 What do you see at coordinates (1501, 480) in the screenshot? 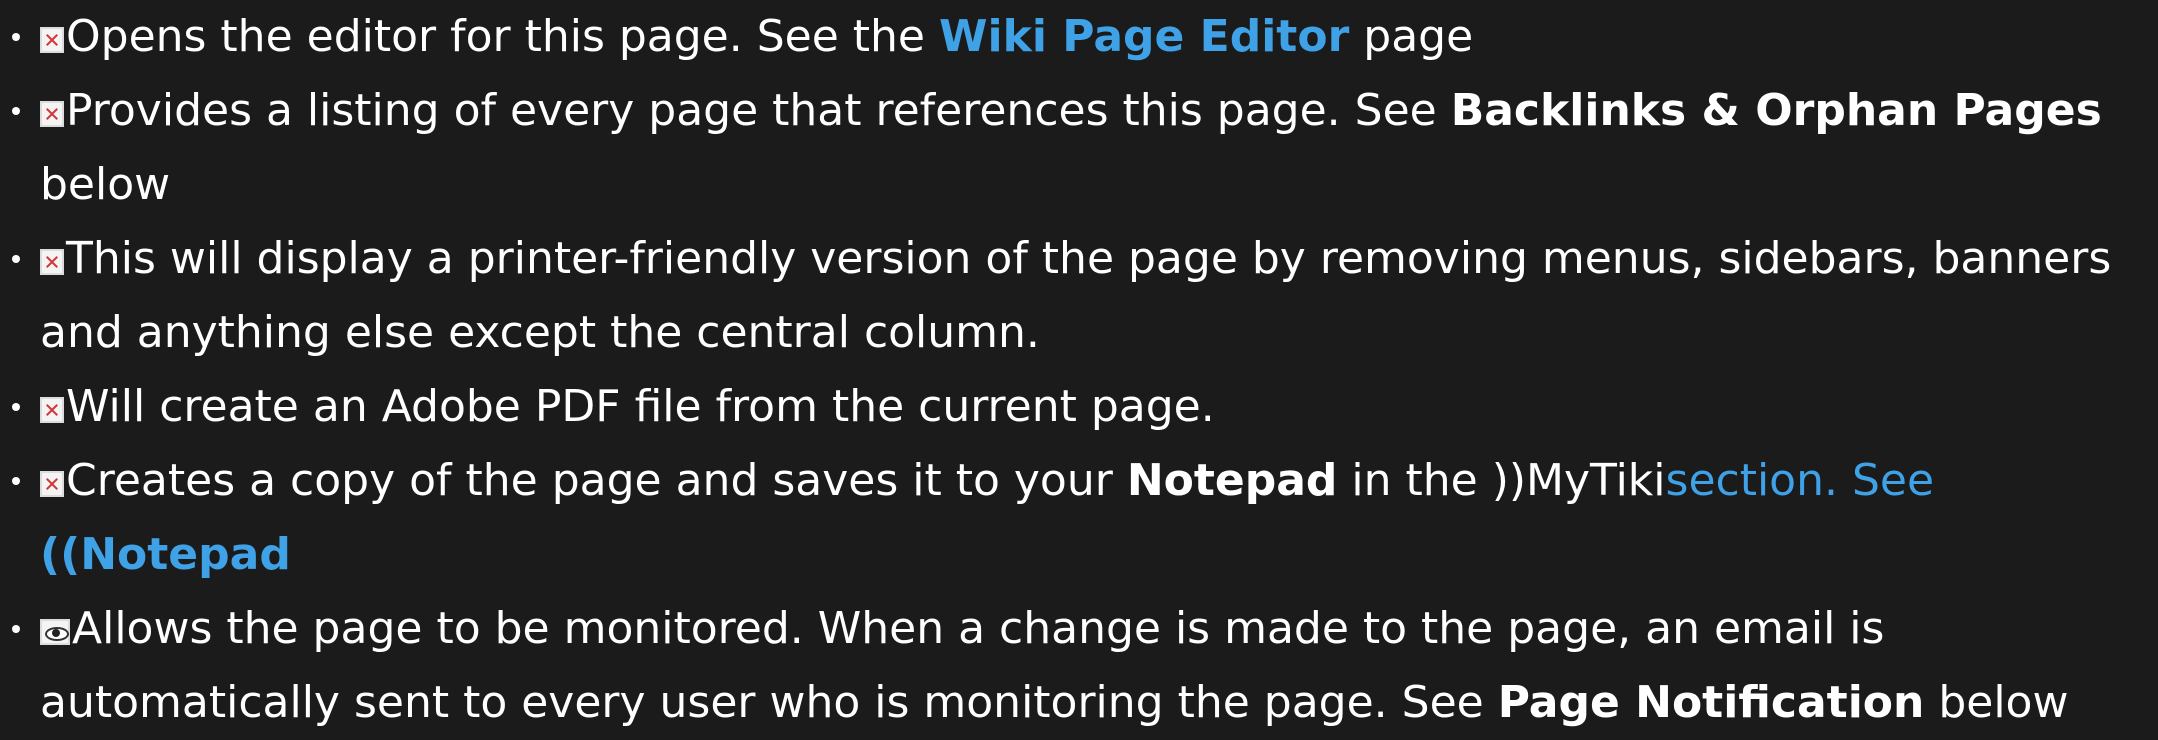
I see `item-text: in the ))MyTiki` at bounding box center [1501, 480].